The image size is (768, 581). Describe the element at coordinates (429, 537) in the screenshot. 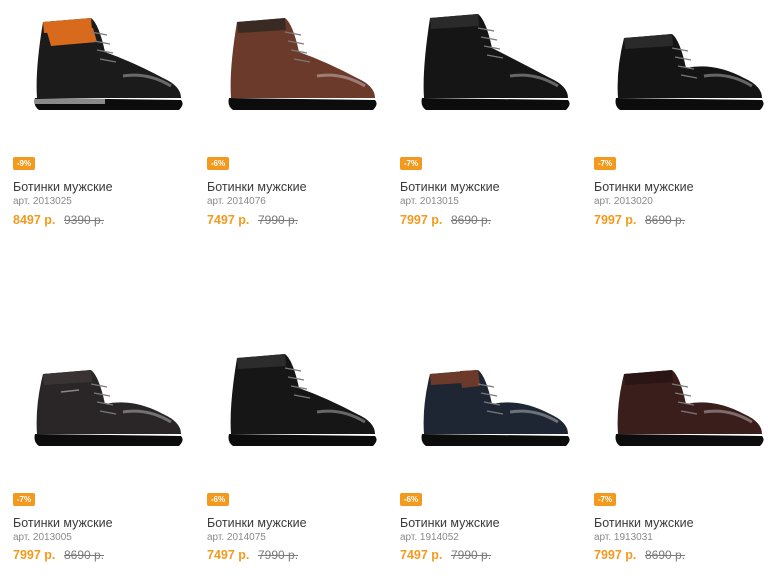

I see `product-sku: арт. 1914052` at that location.